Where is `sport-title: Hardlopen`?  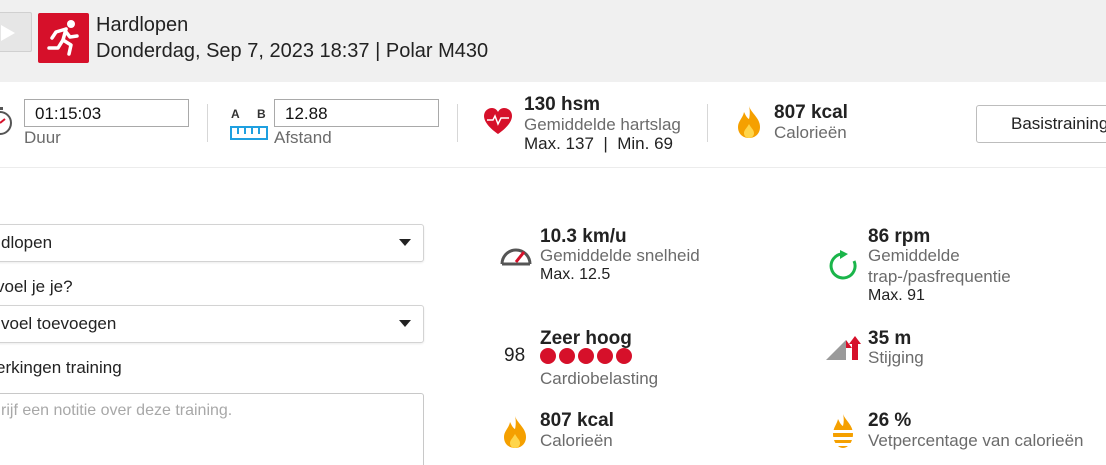
sport-title: Hardlopen is located at coordinates (142, 25).